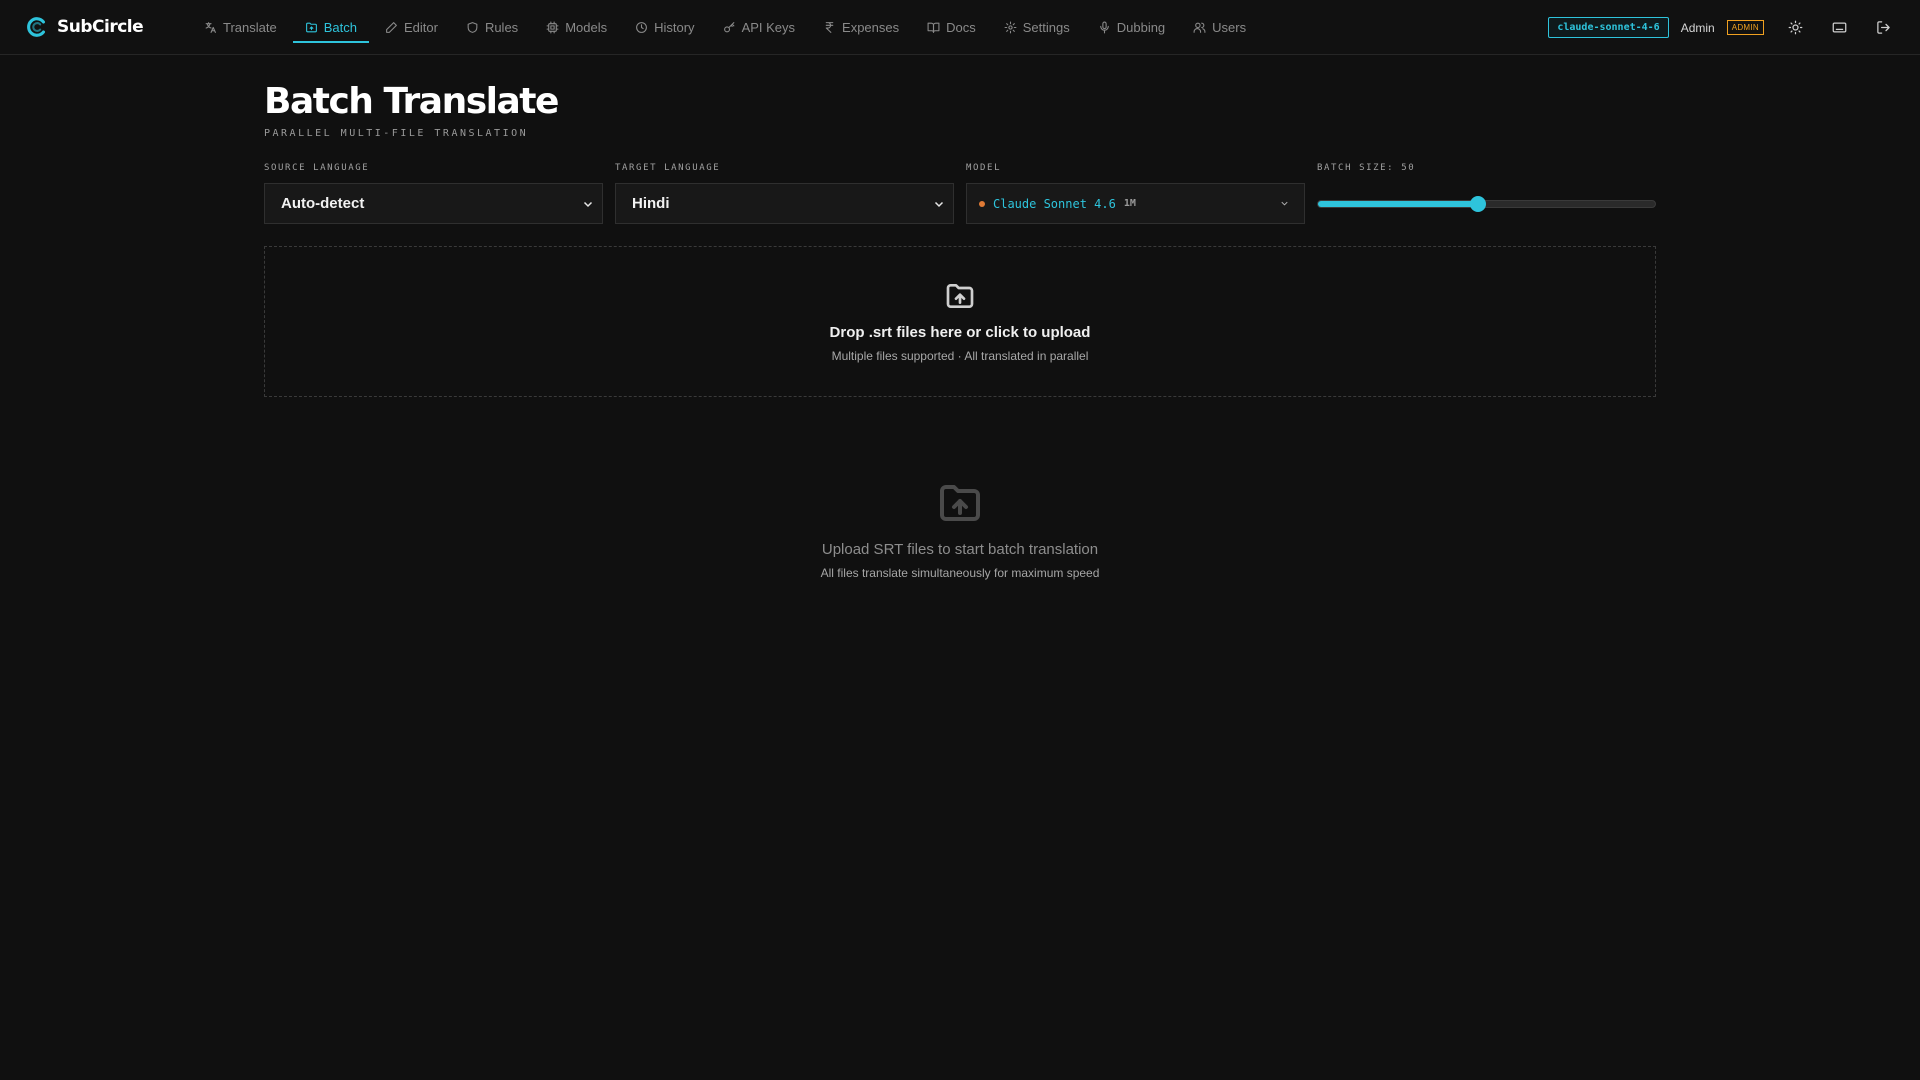  Describe the element at coordinates (784, 203) in the screenshot. I see `target-language-select: Hindi` at that location.